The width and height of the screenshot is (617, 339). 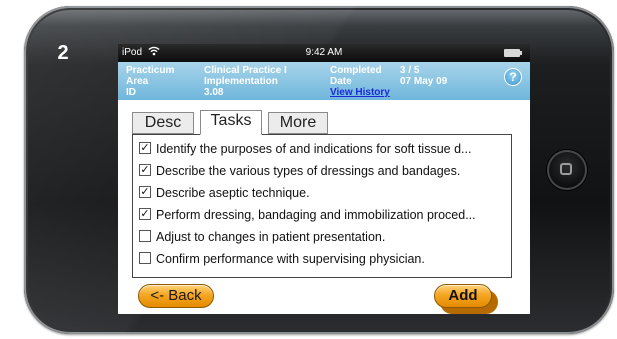 I want to click on view-history-link: View History, so click(x=360, y=92).